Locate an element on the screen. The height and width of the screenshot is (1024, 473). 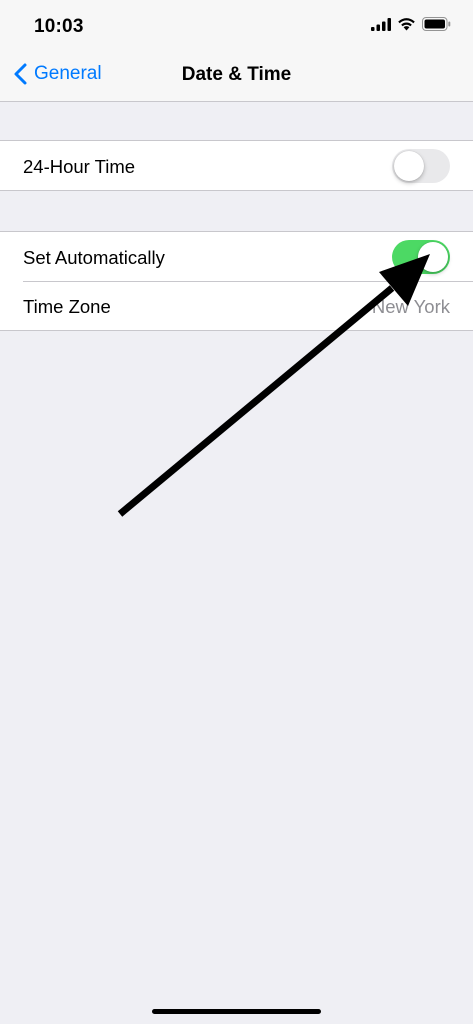
row-set-automatically: Set Automatically is located at coordinates (236, 256).